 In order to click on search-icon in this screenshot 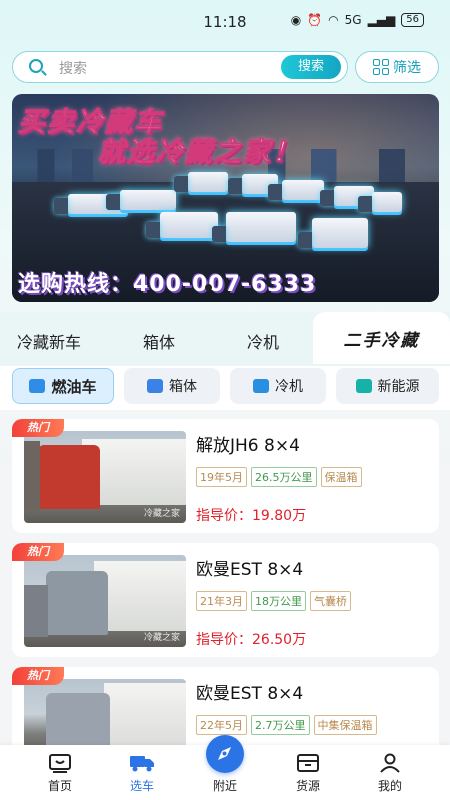, I will do `click(36, 66)`.